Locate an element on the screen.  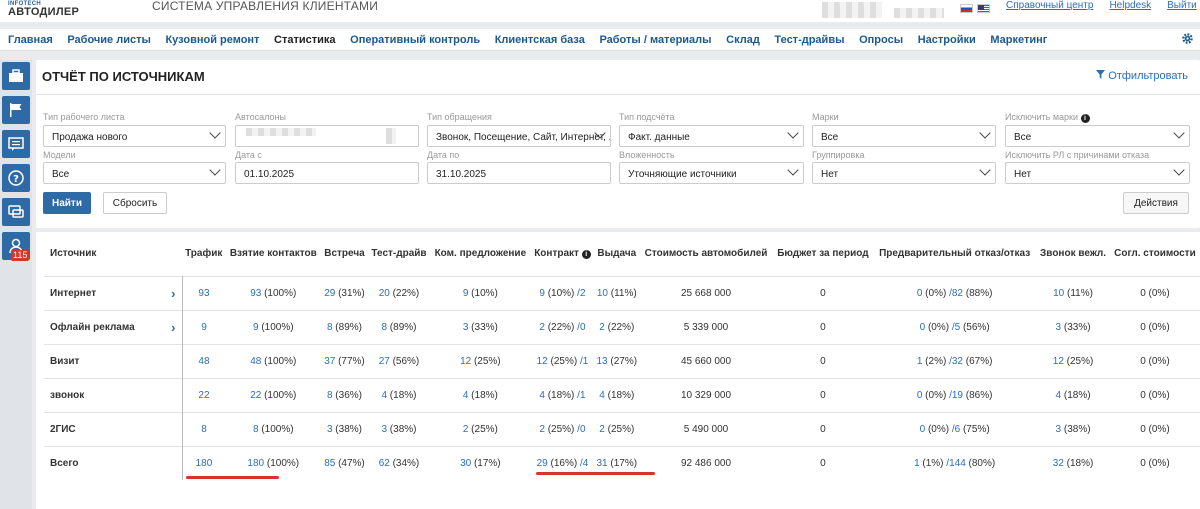
cell-link: 180 is located at coordinates (204, 463).